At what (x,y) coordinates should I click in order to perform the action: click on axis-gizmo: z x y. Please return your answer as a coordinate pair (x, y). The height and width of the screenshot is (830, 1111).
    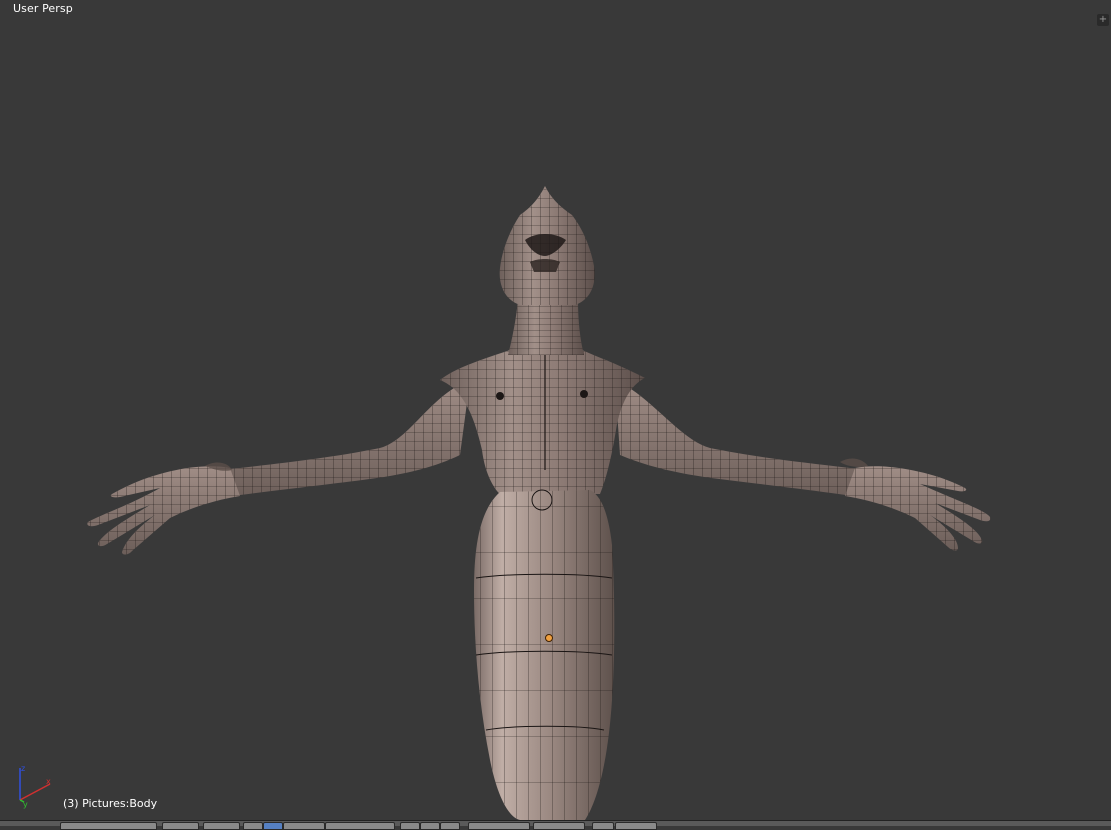
    Looking at the image, I should click on (35, 786).